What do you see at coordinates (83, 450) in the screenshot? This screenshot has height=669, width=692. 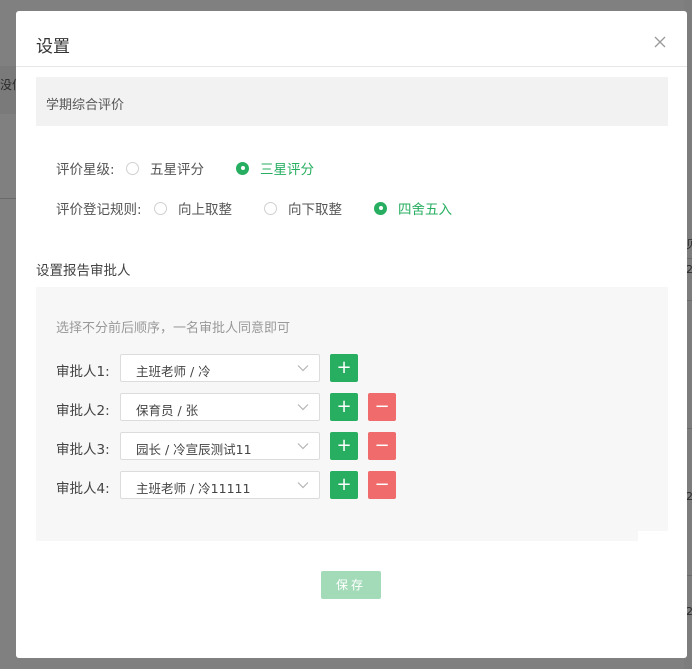 I see `approver-label: 审批人3:` at bounding box center [83, 450].